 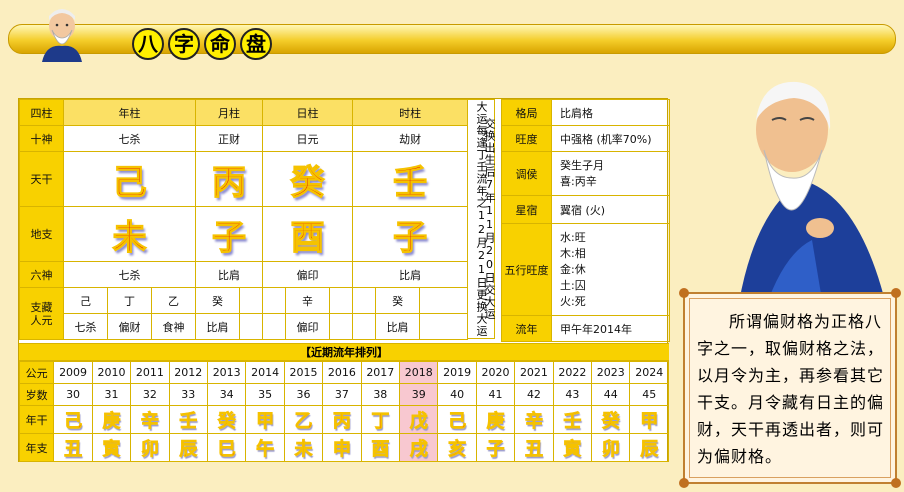 What do you see at coordinates (85, 300) in the screenshot?
I see `canggan-stem: 己` at bounding box center [85, 300].